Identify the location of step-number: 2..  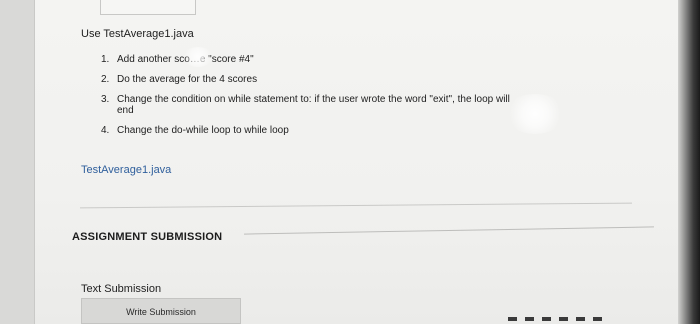
(105, 79).